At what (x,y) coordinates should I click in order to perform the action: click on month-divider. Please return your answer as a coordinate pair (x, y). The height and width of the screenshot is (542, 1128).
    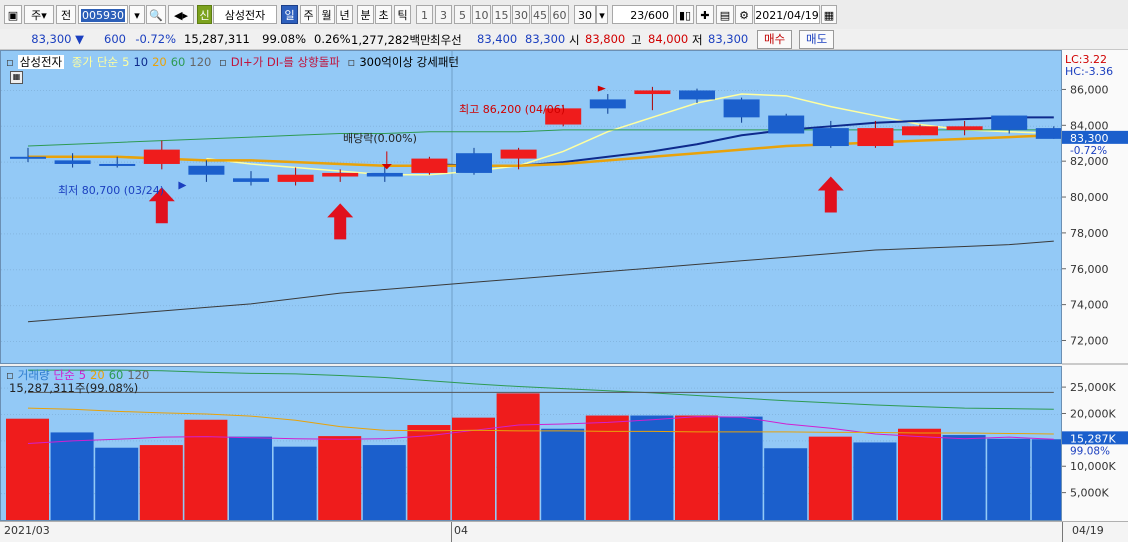
    Looking at the image, I should click on (451, 532).